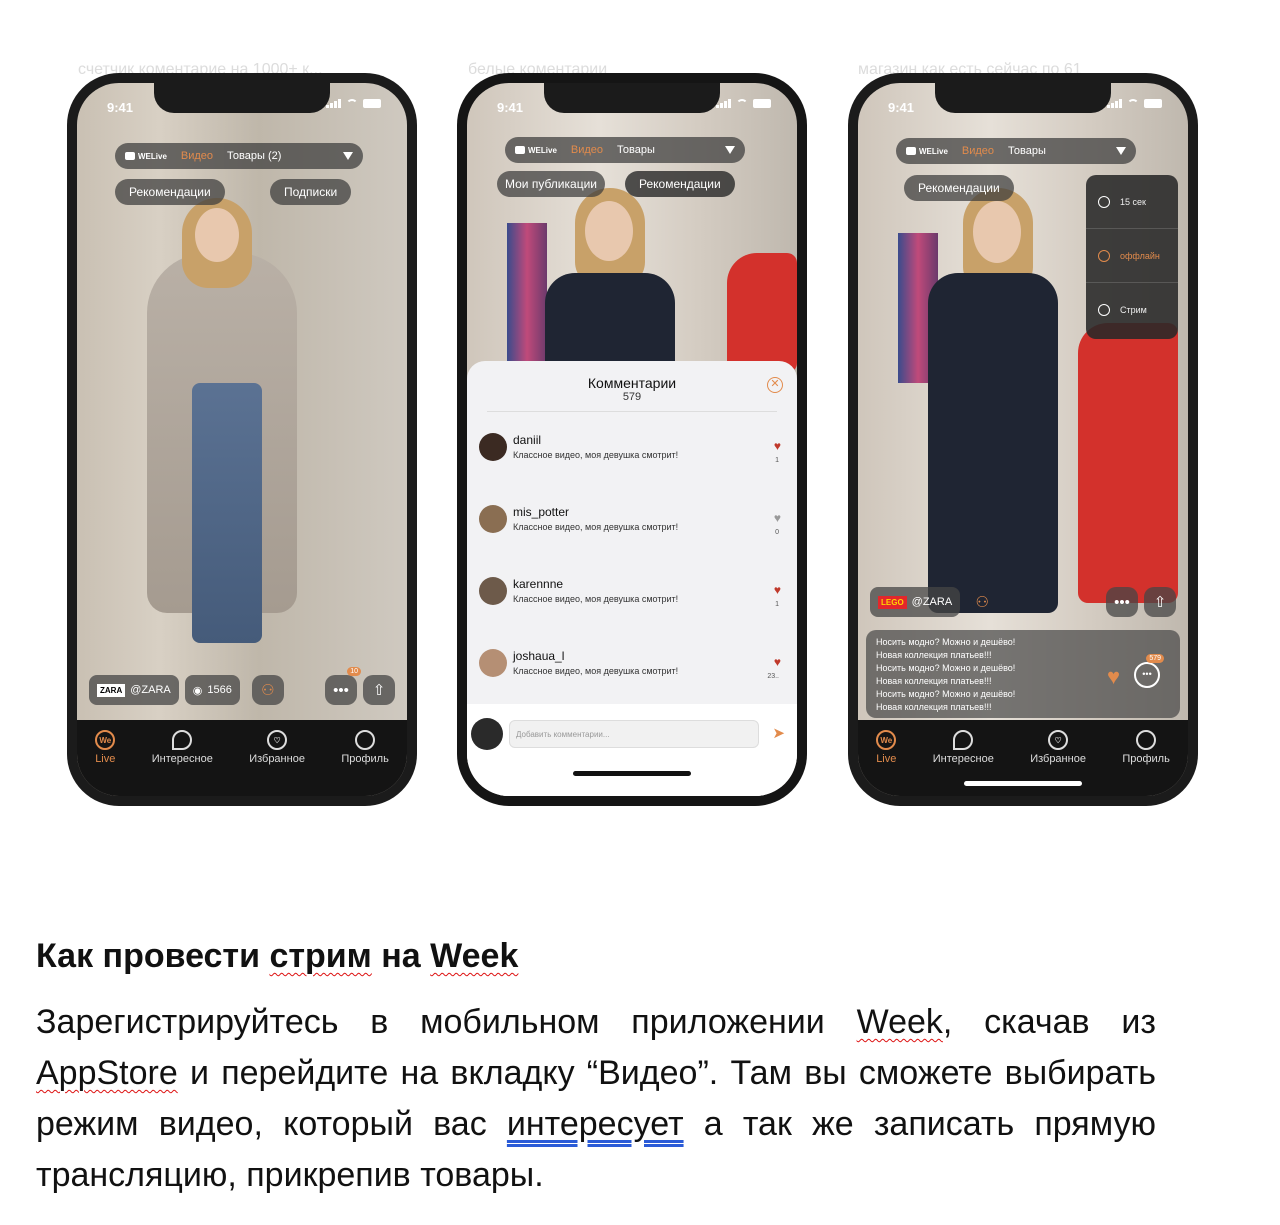  I want to click on comments-title: Комментарии, so click(632, 383).